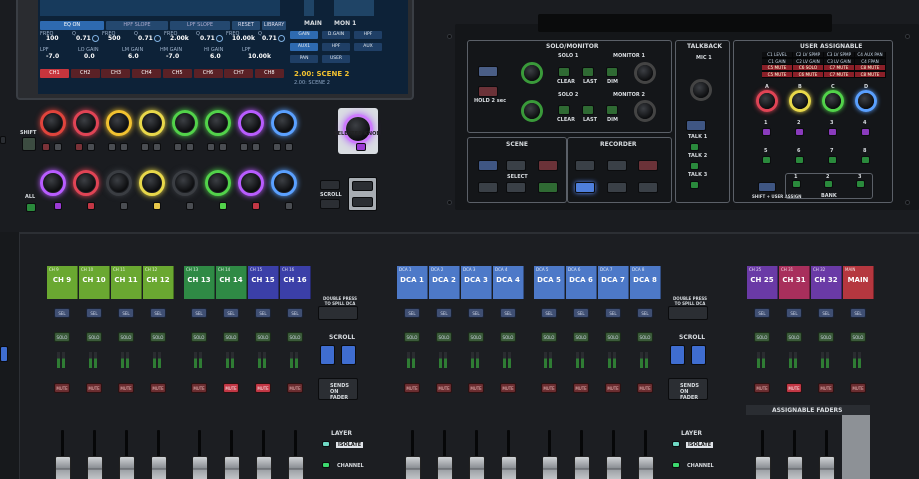 Image resolution: width=919 pixels, height=479 pixels. Describe the element at coordinates (54, 73) in the screenshot. I see `channel-tab: CH1` at that location.